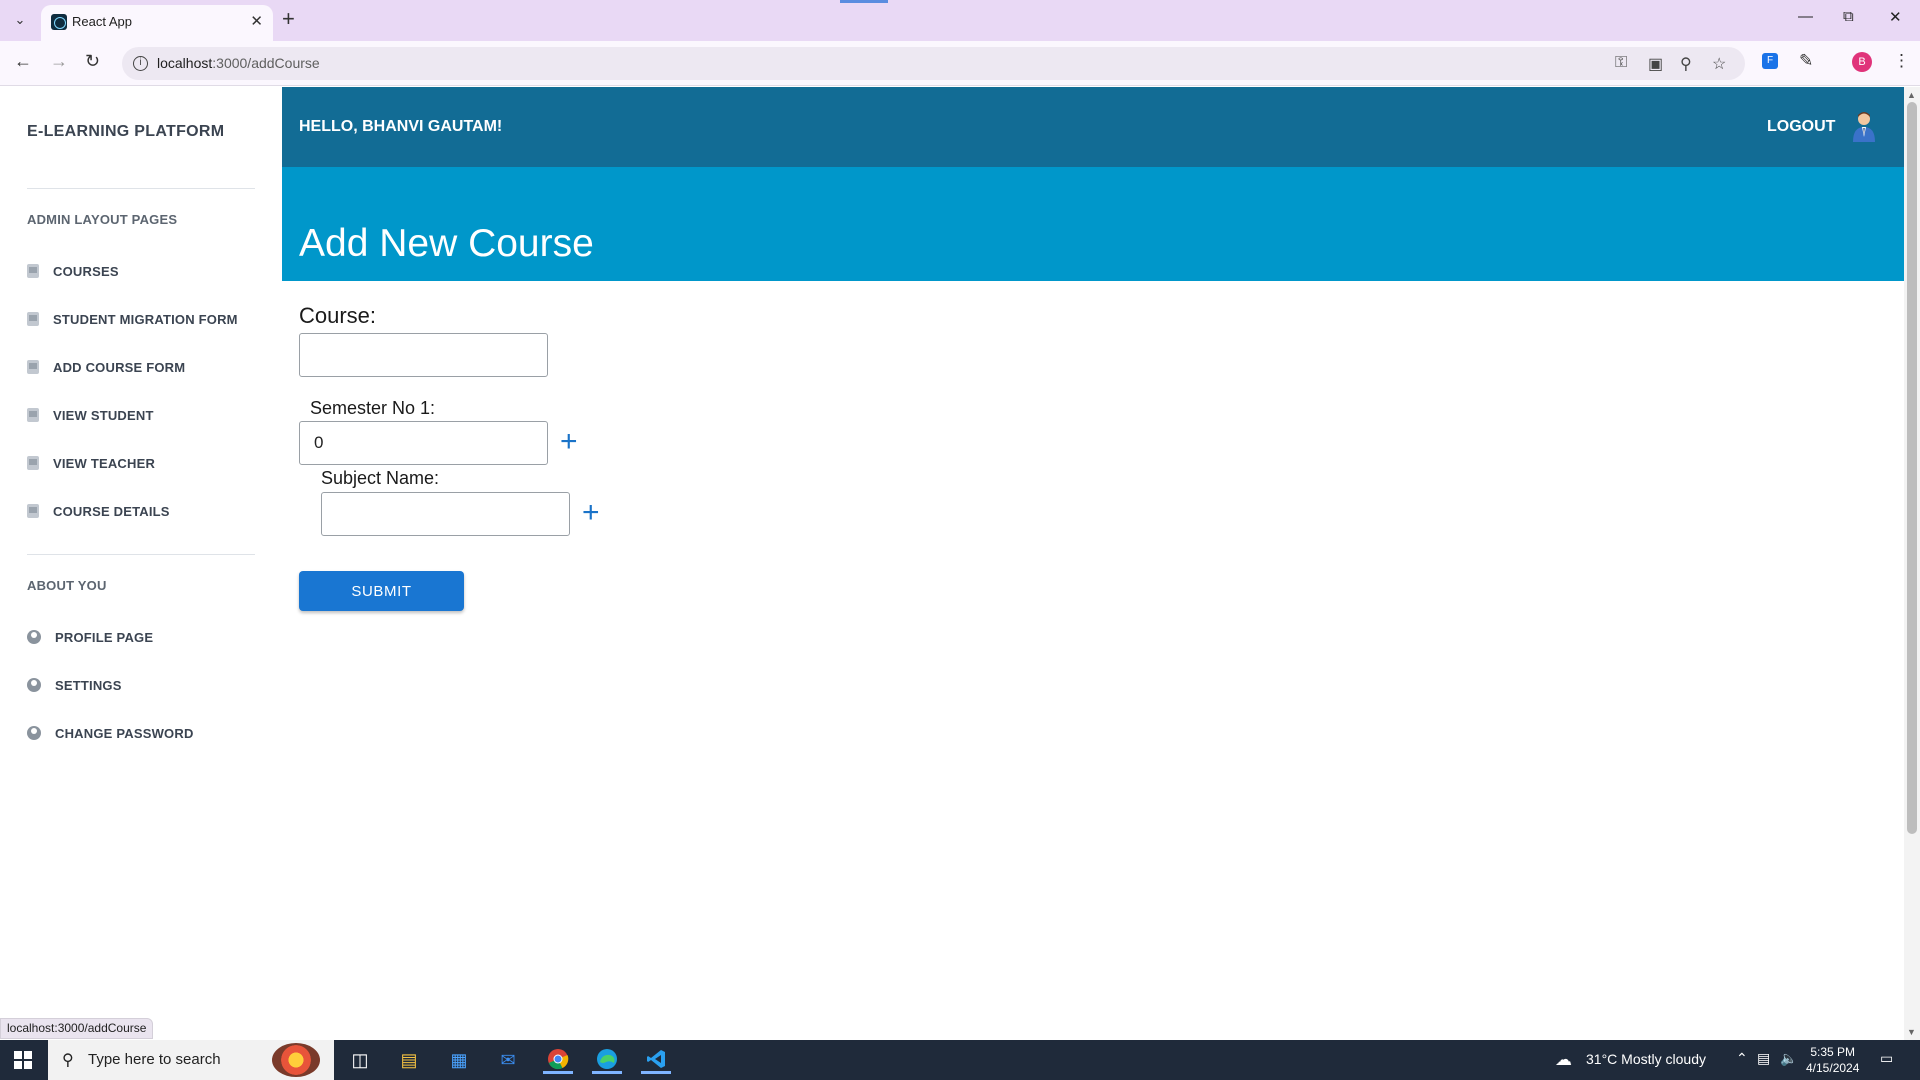 This screenshot has width=1920, height=1080. What do you see at coordinates (68, 1060) in the screenshot?
I see `search-icon: ⚲` at bounding box center [68, 1060].